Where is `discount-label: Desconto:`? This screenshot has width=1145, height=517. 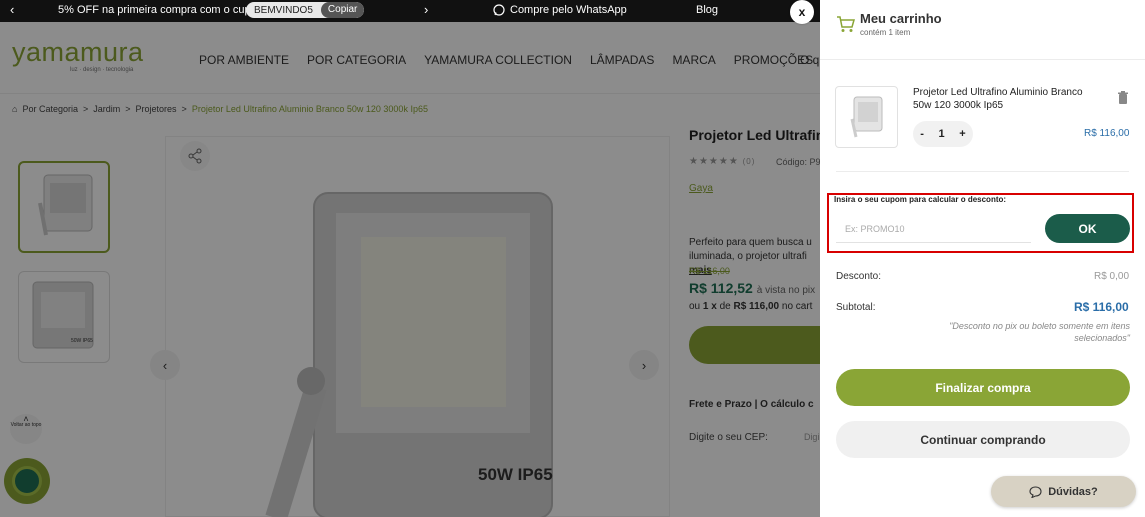
discount-label: Desconto: is located at coordinates (859, 276).